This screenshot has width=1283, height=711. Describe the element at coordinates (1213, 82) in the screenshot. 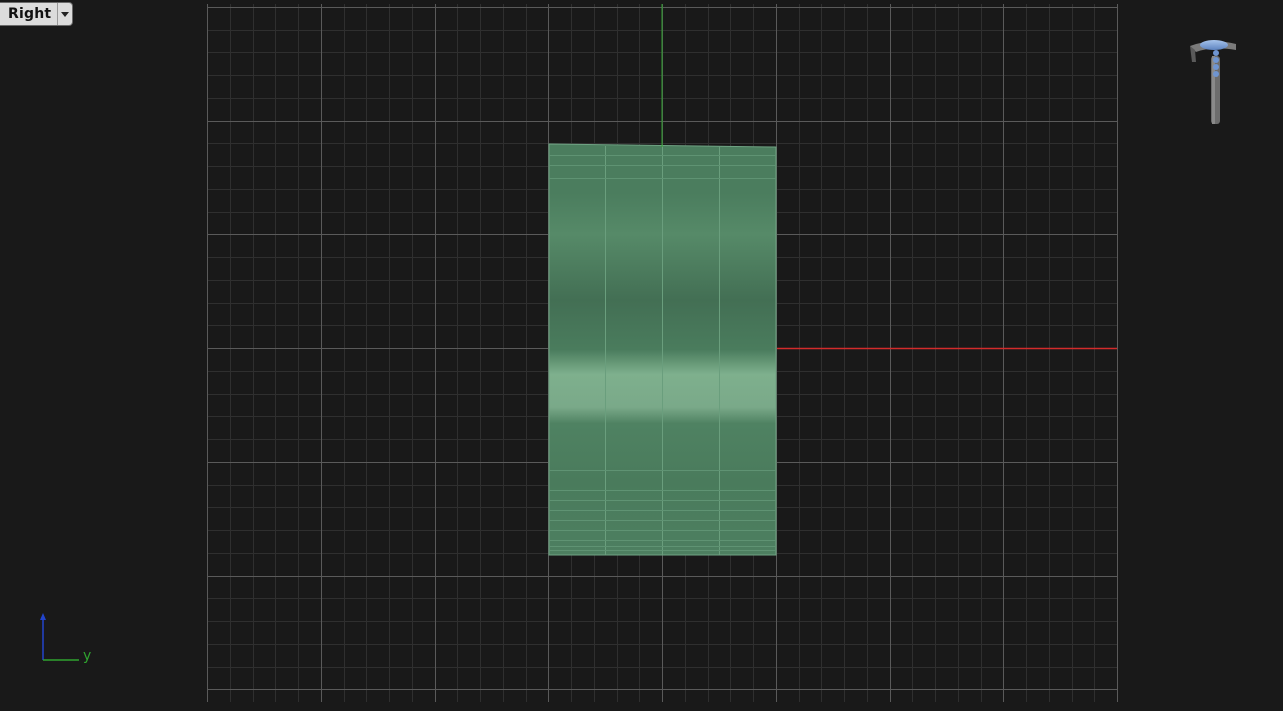

I see `view-navigation-gizmo-icon` at that location.